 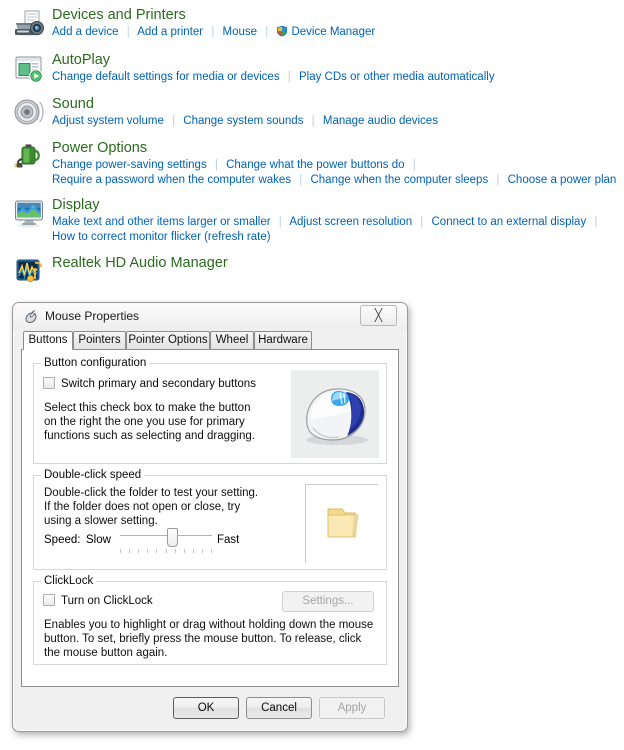 What do you see at coordinates (49, 383) in the screenshot?
I see `switch-buttons-checkbox` at bounding box center [49, 383].